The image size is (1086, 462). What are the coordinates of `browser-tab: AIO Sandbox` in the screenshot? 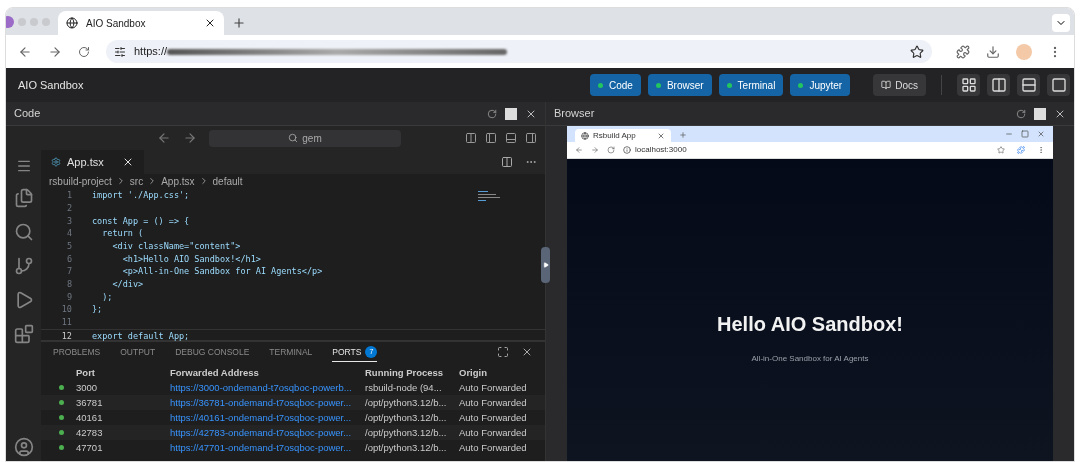 It's located at (141, 23).